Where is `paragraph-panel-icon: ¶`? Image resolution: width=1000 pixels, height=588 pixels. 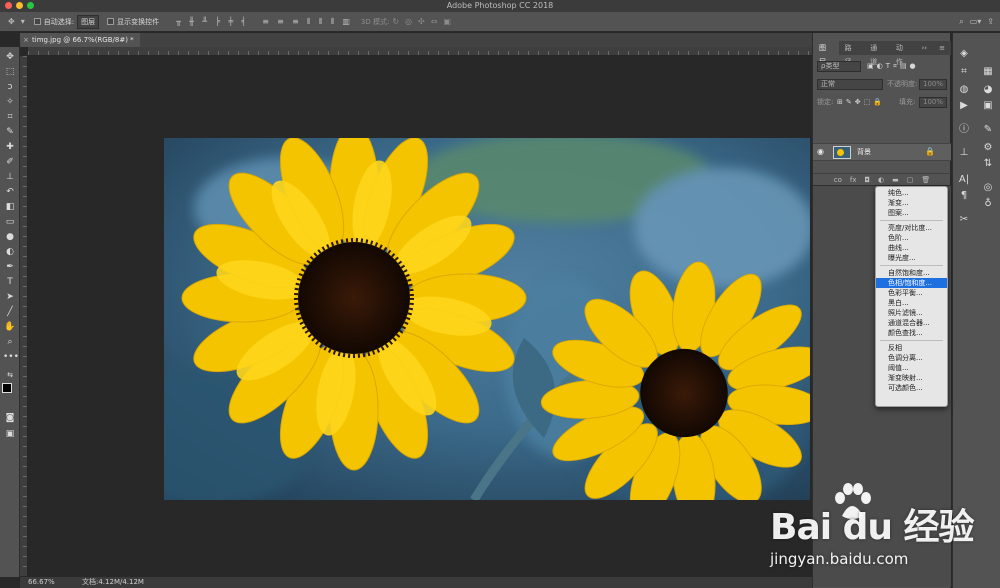 paragraph-panel-icon: ¶ is located at coordinates (964, 196).